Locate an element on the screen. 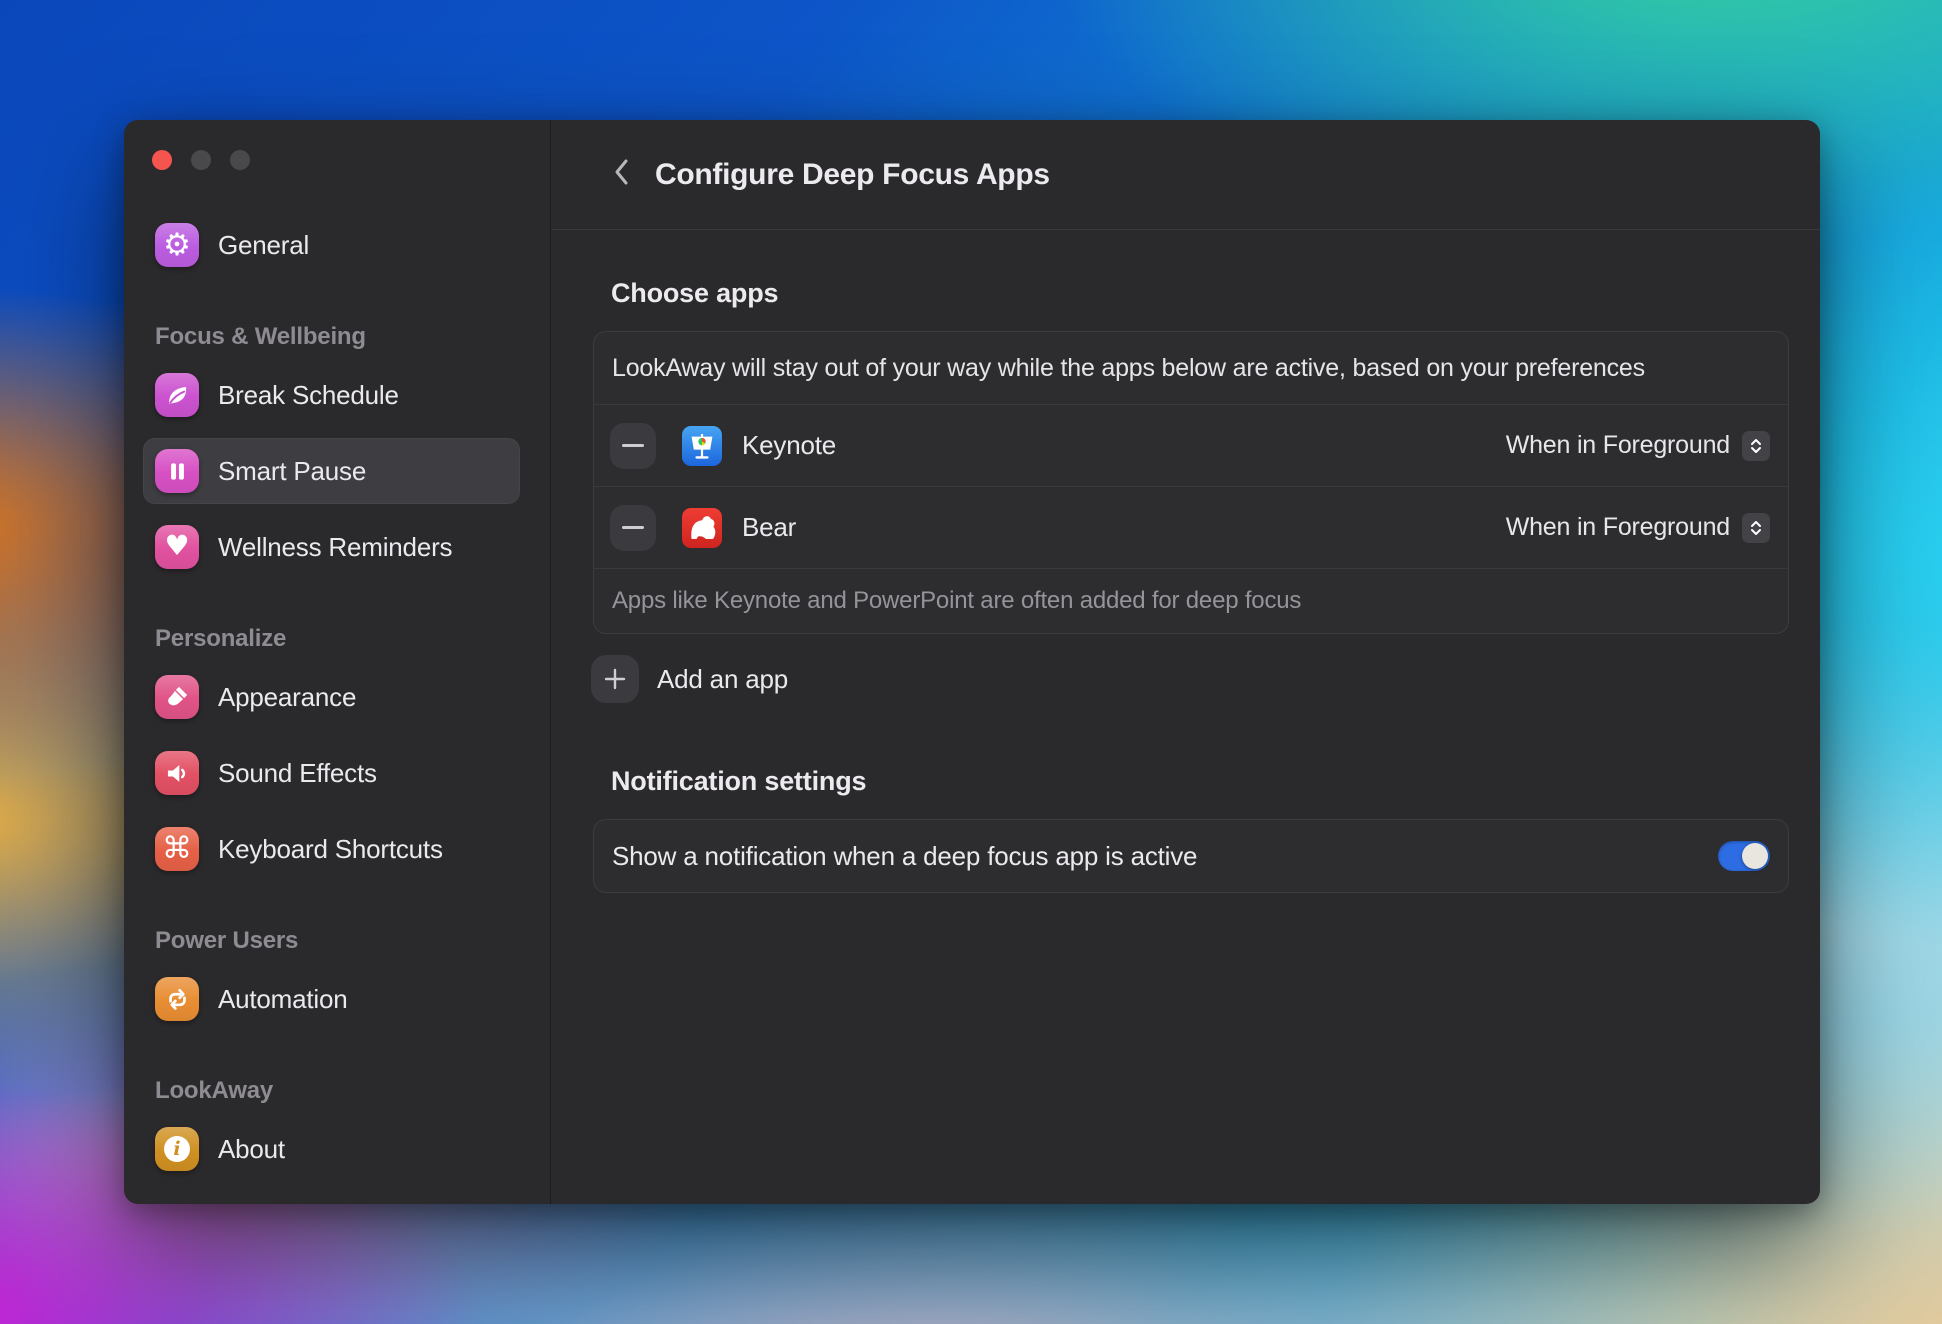 The image size is (1942, 1324). speaker-icon is located at coordinates (177, 773).